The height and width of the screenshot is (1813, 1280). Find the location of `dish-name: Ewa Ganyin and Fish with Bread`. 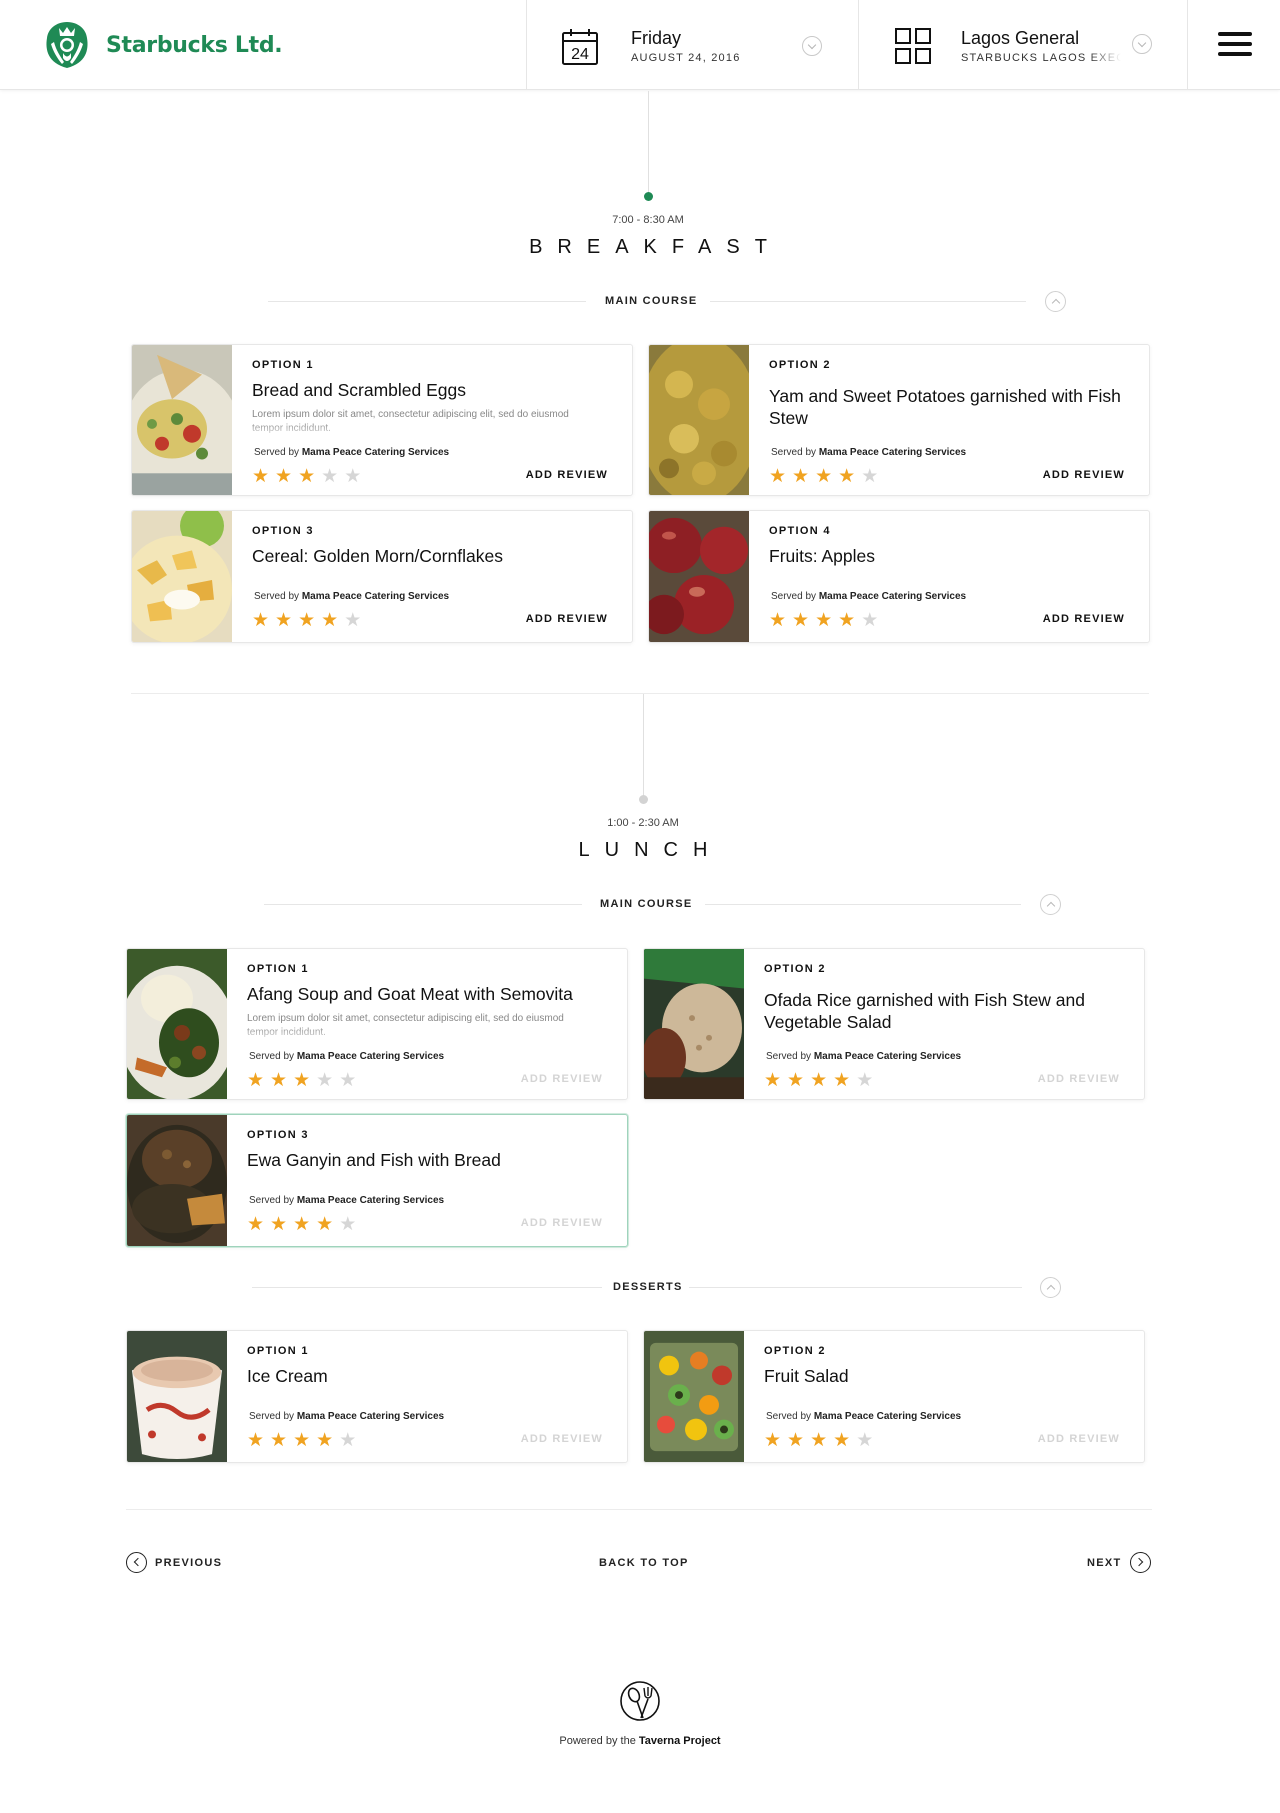

dish-name: Ewa Ganyin and Fish with Bread is located at coordinates (374, 1160).